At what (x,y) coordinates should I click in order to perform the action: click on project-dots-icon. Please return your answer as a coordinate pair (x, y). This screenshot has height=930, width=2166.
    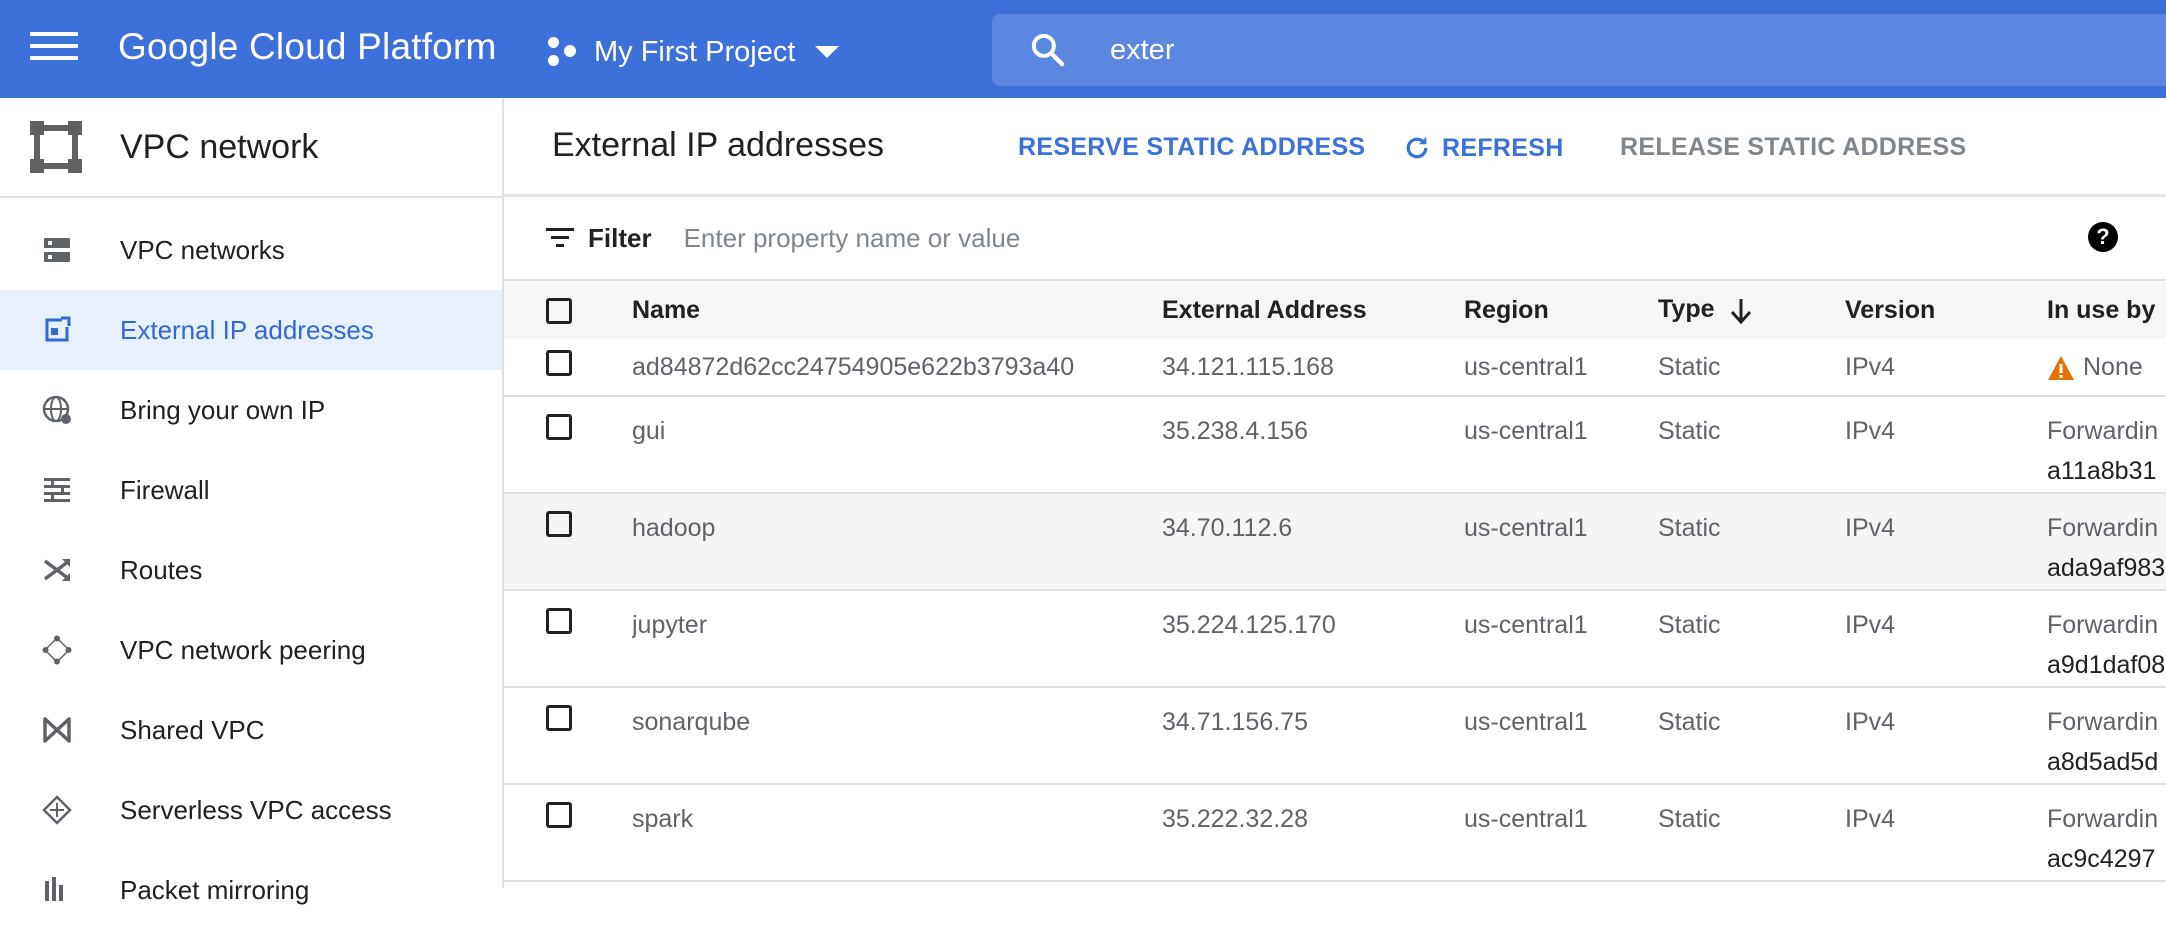
    Looking at the image, I should click on (563, 52).